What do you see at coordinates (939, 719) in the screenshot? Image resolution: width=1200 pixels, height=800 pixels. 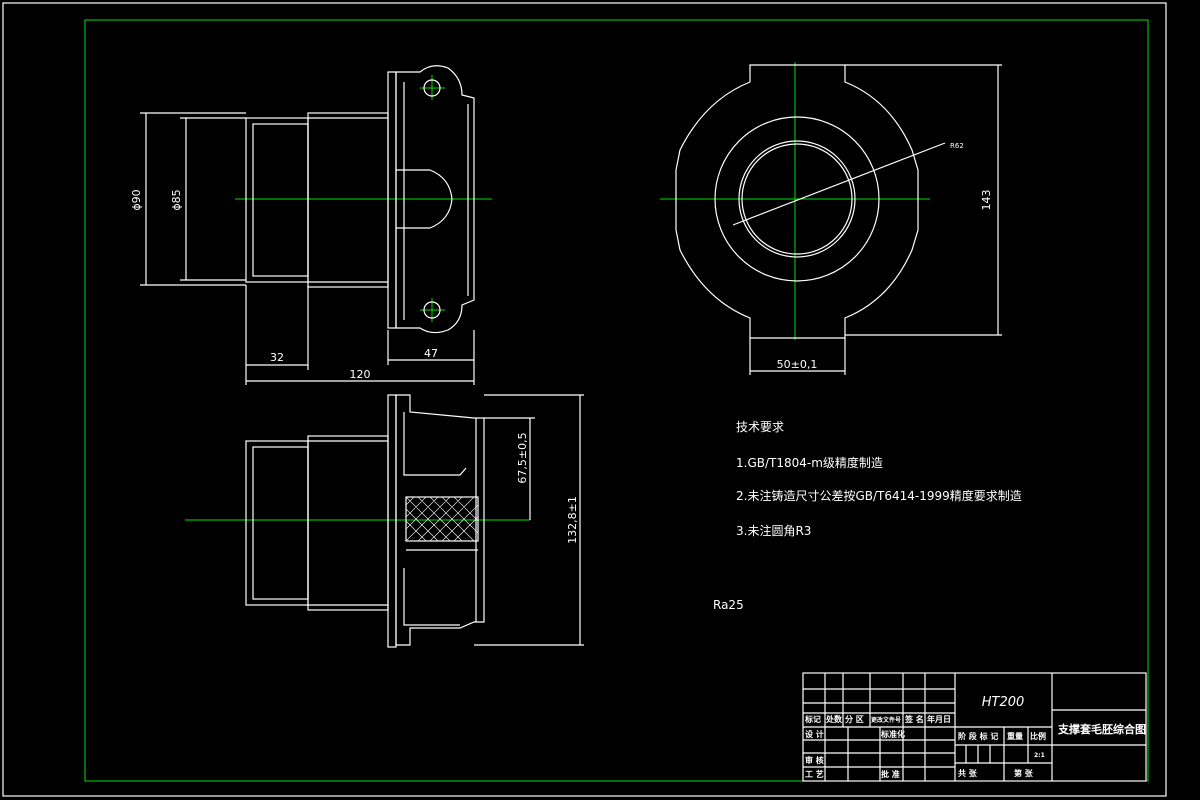 I see `tb-header-date: 年月日` at bounding box center [939, 719].